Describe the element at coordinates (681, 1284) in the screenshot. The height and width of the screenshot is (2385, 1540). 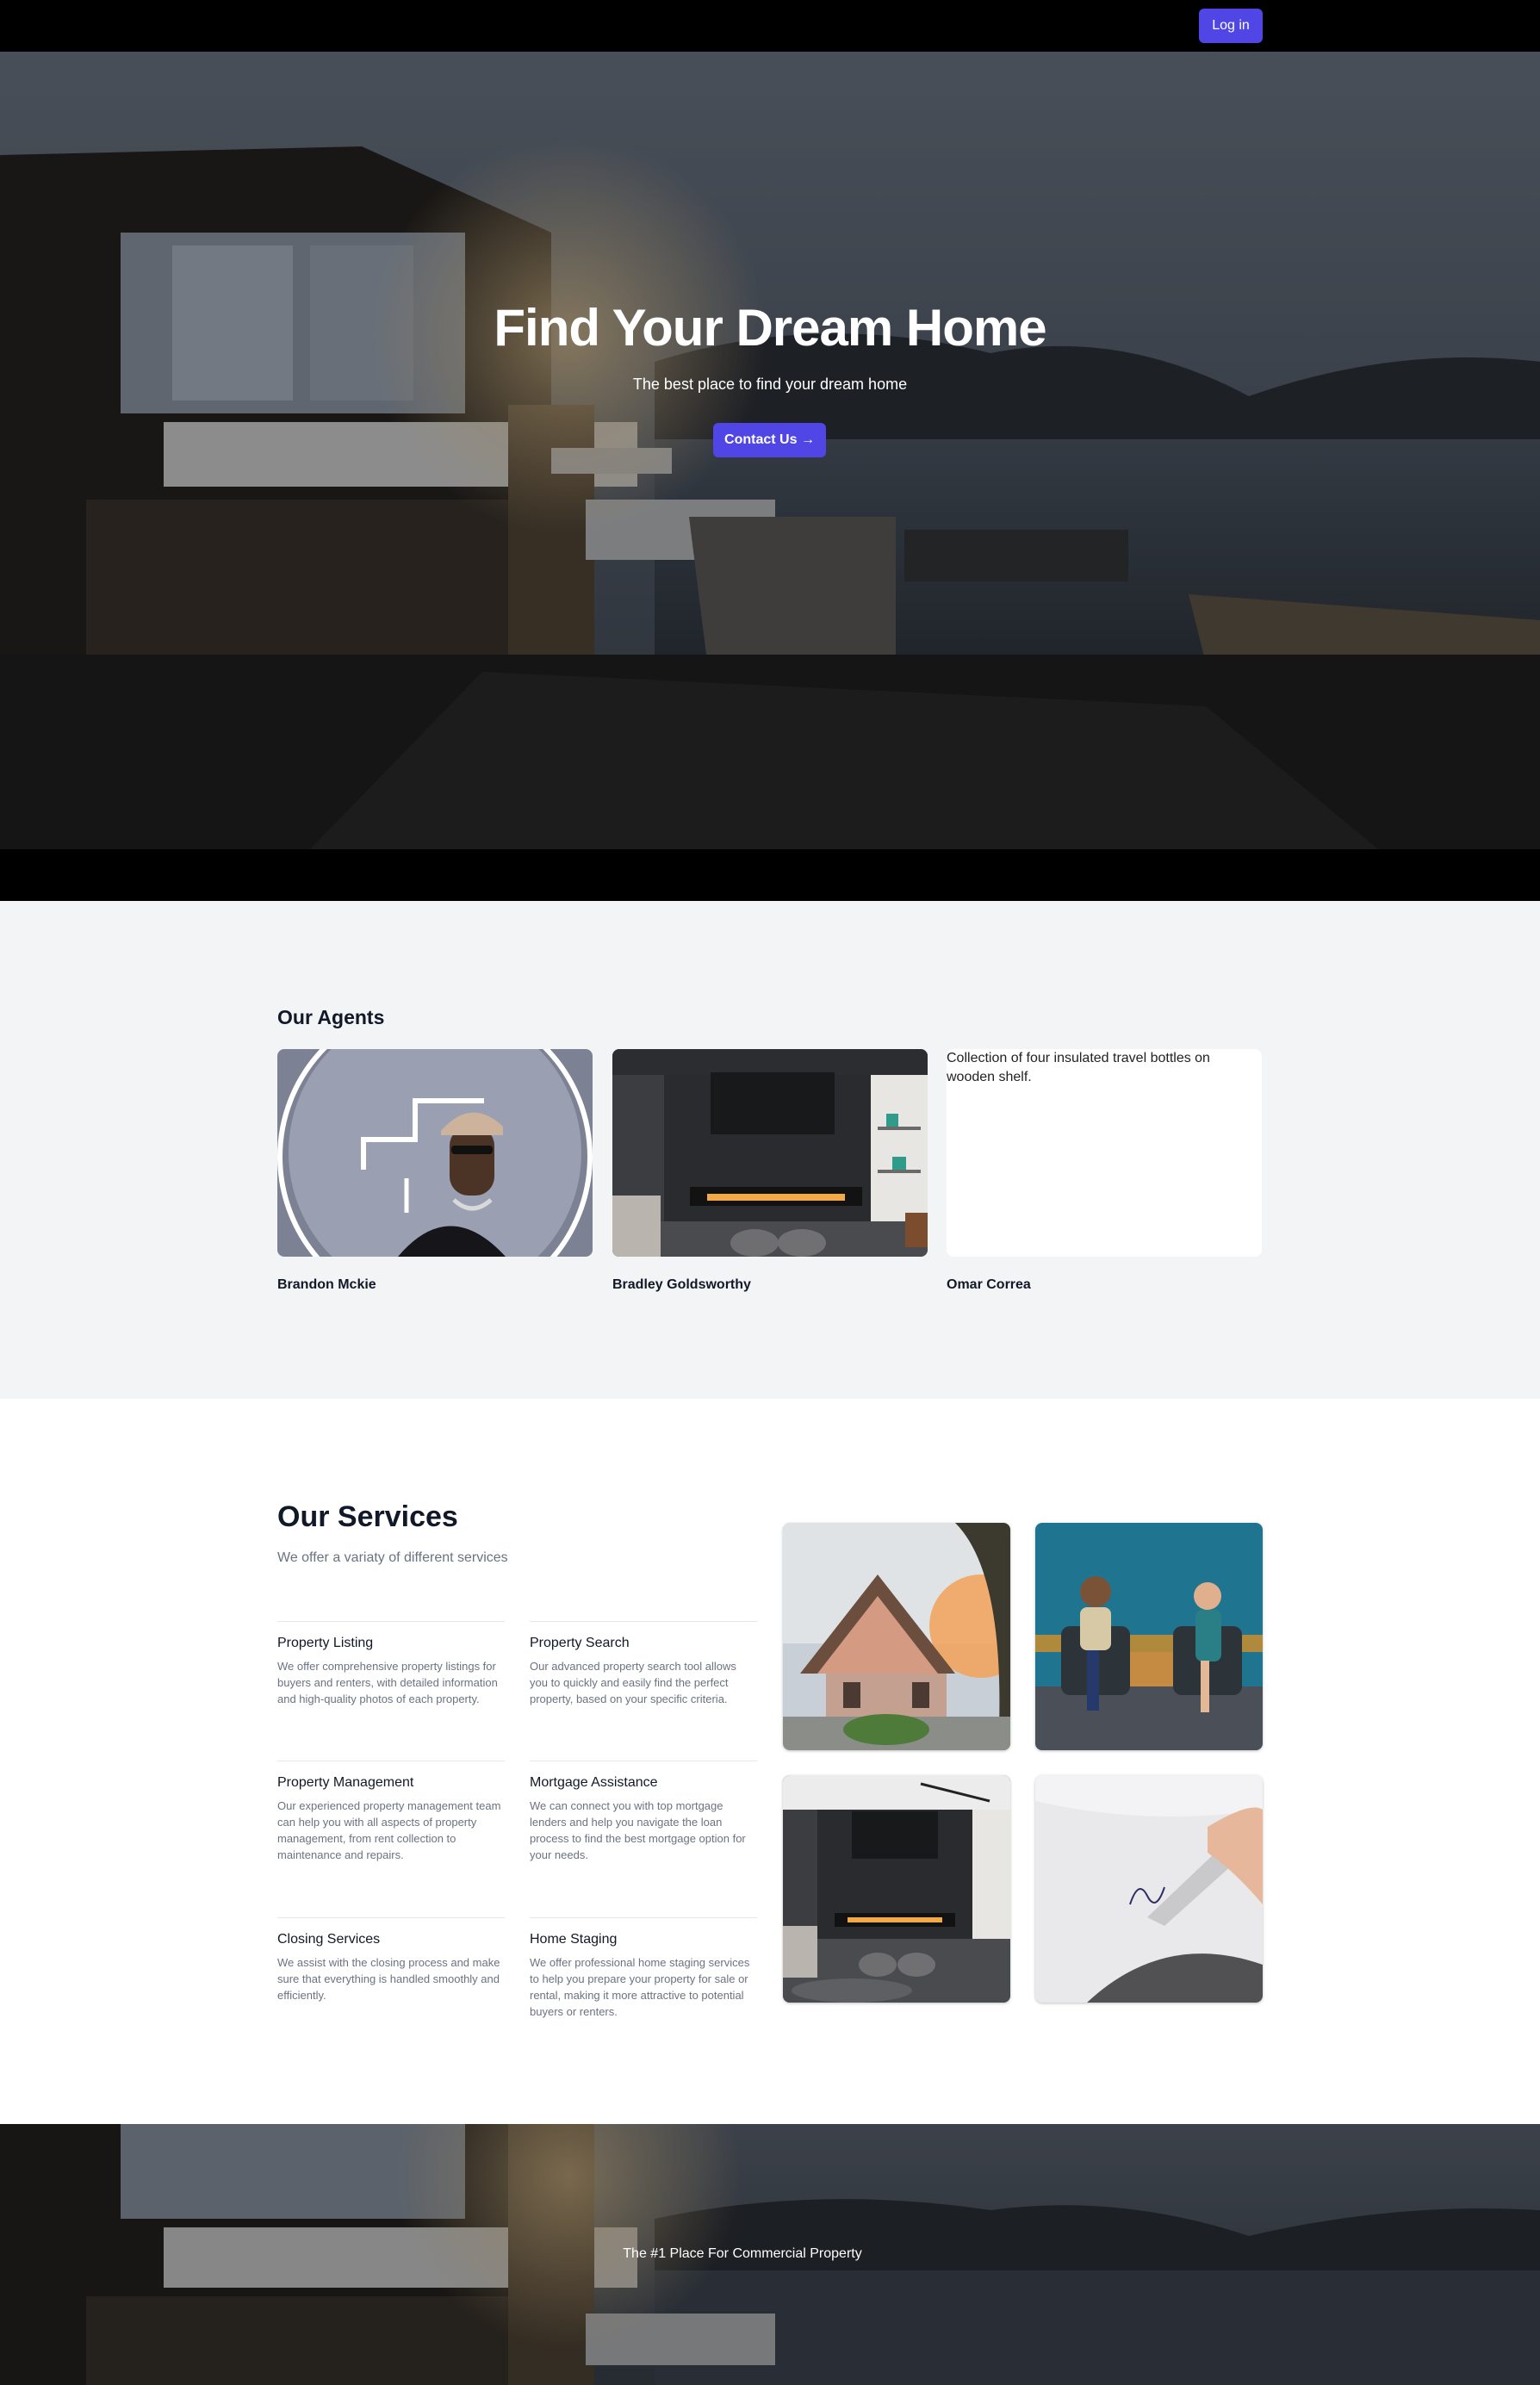
I see `agent-name: Bradley Goldsworthy` at that location.